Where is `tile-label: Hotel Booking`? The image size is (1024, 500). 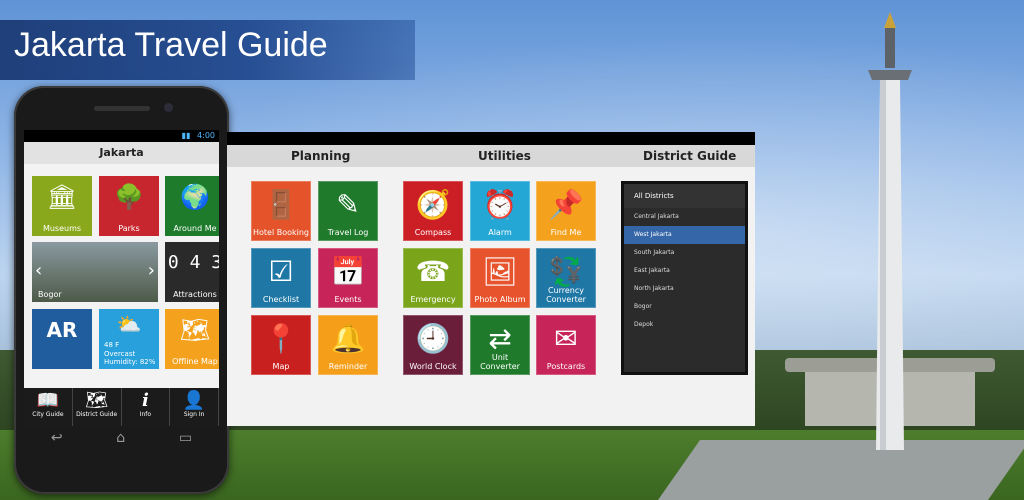 tile-label: Hotel Booking is located at coordinates (280, 232).